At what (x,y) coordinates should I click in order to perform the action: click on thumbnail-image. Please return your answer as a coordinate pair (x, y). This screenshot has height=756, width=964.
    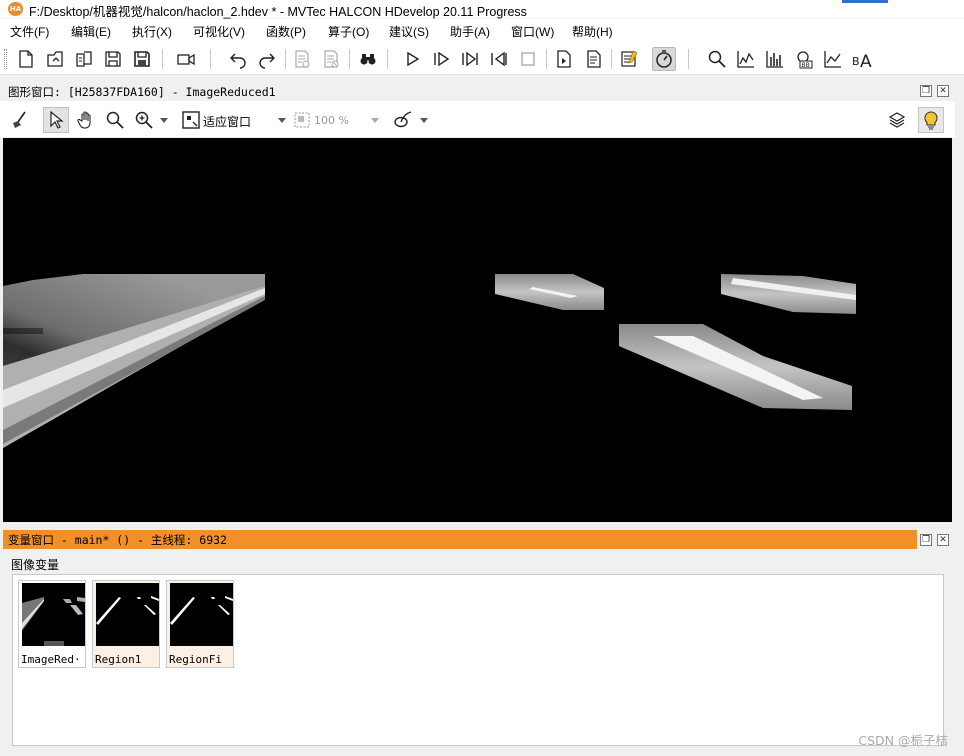
    Looking at the image, I should click on (53, 614).